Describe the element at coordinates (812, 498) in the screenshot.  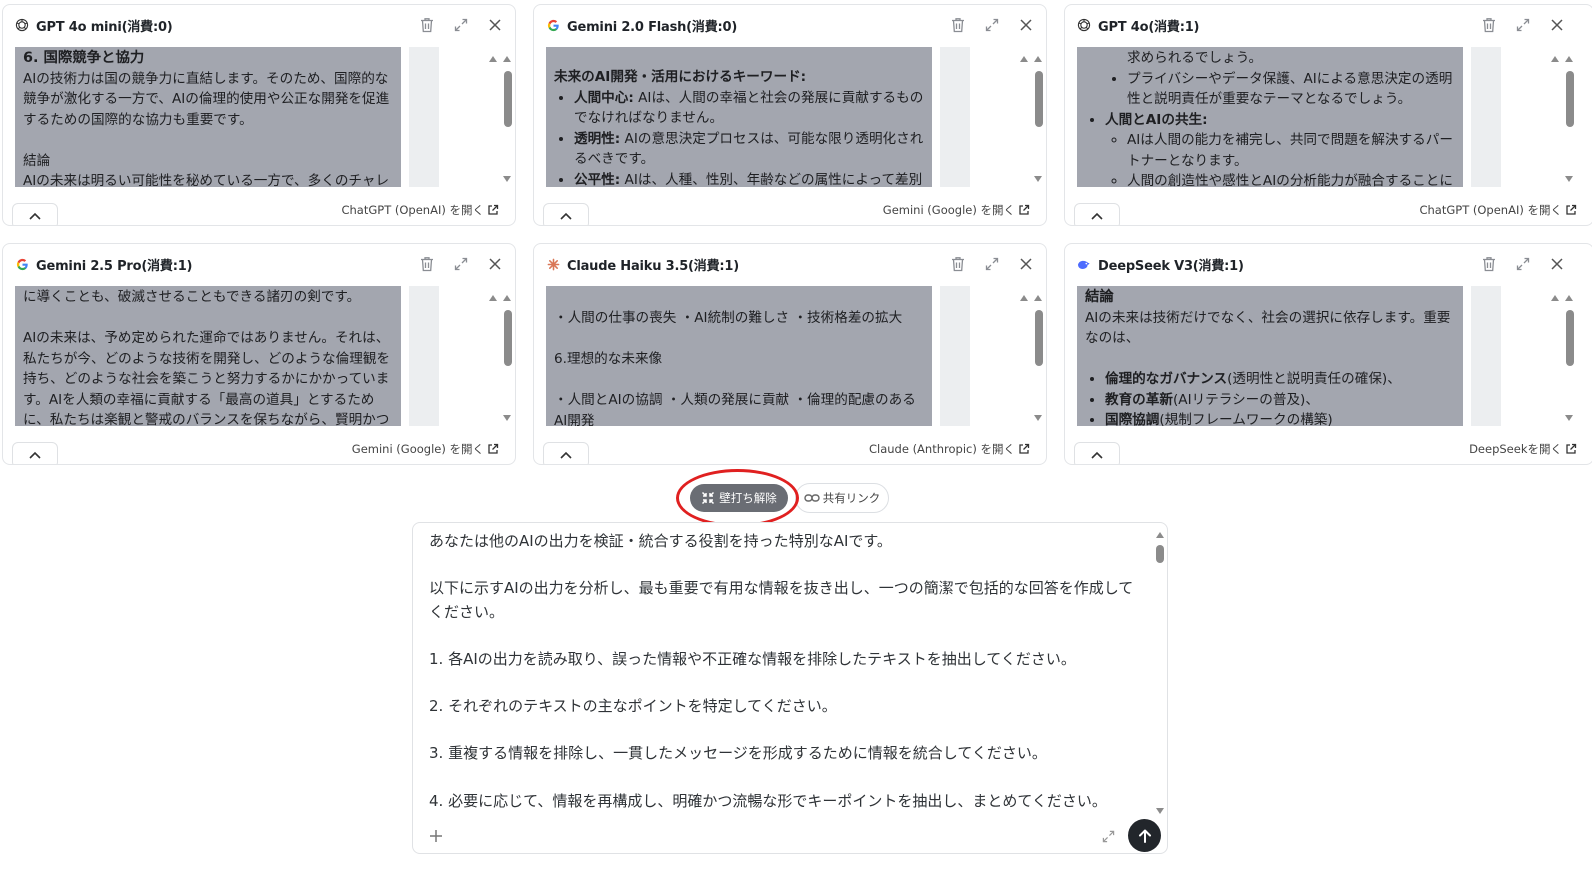
I see `link-icon` at that location.